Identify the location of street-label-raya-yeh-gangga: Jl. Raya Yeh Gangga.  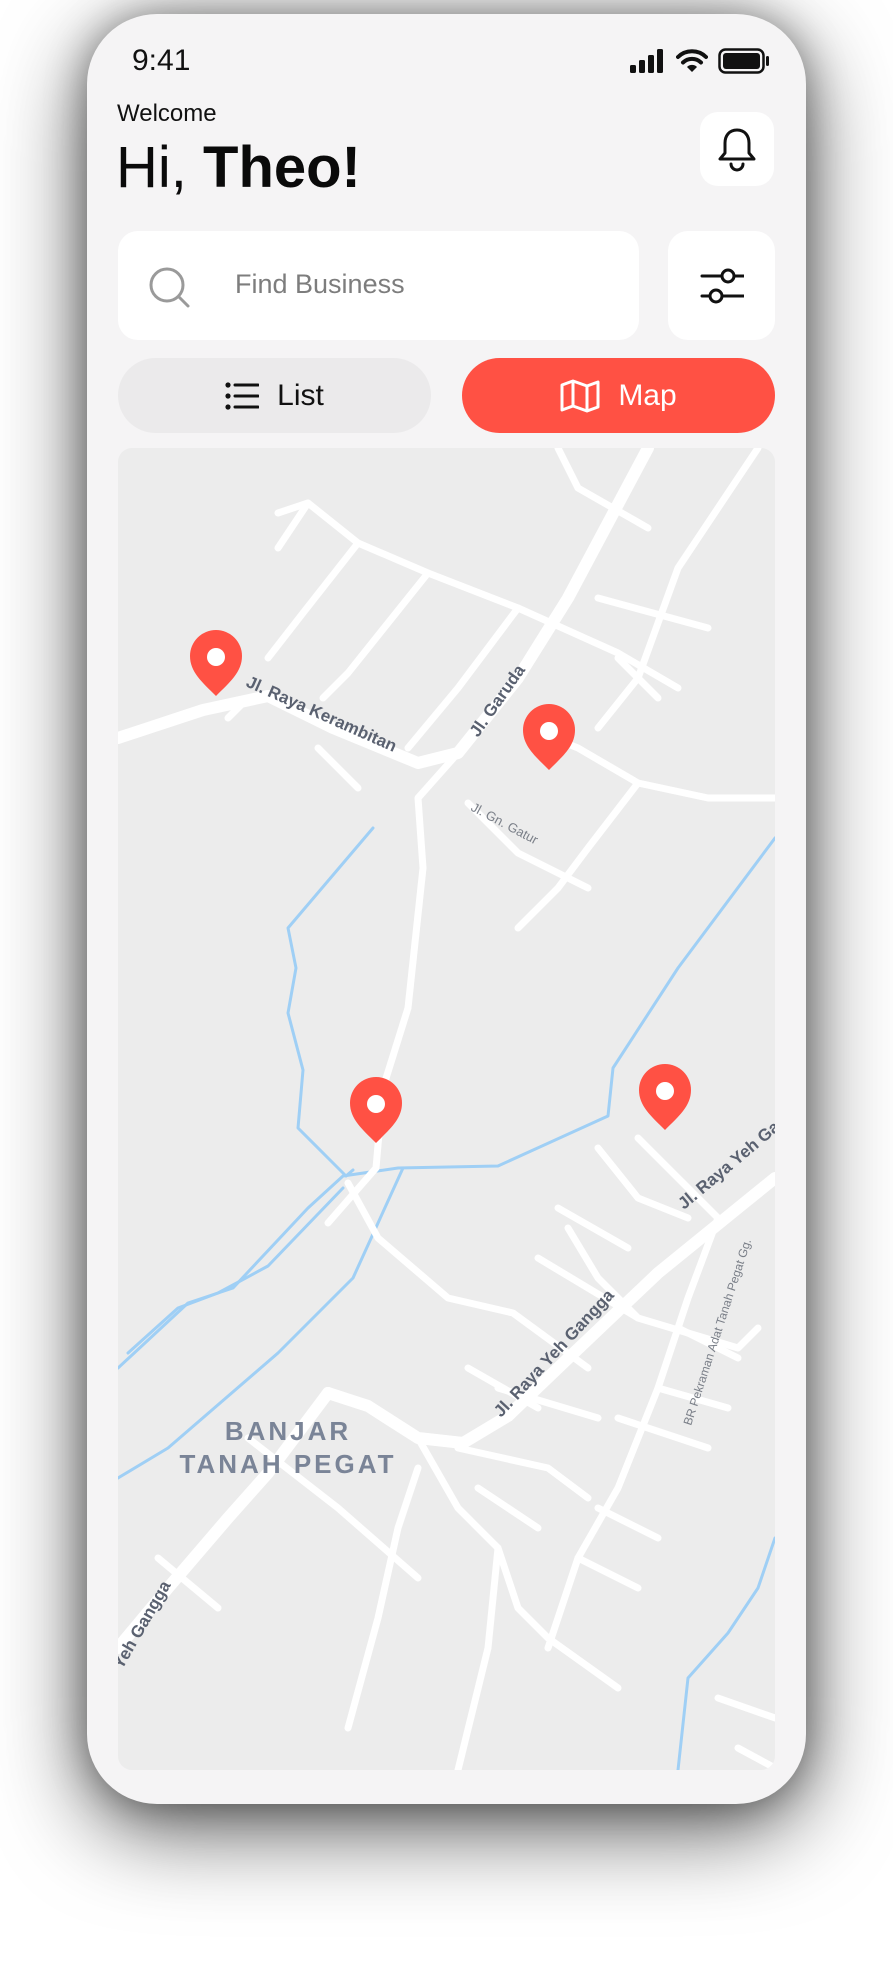
(554, 1352).